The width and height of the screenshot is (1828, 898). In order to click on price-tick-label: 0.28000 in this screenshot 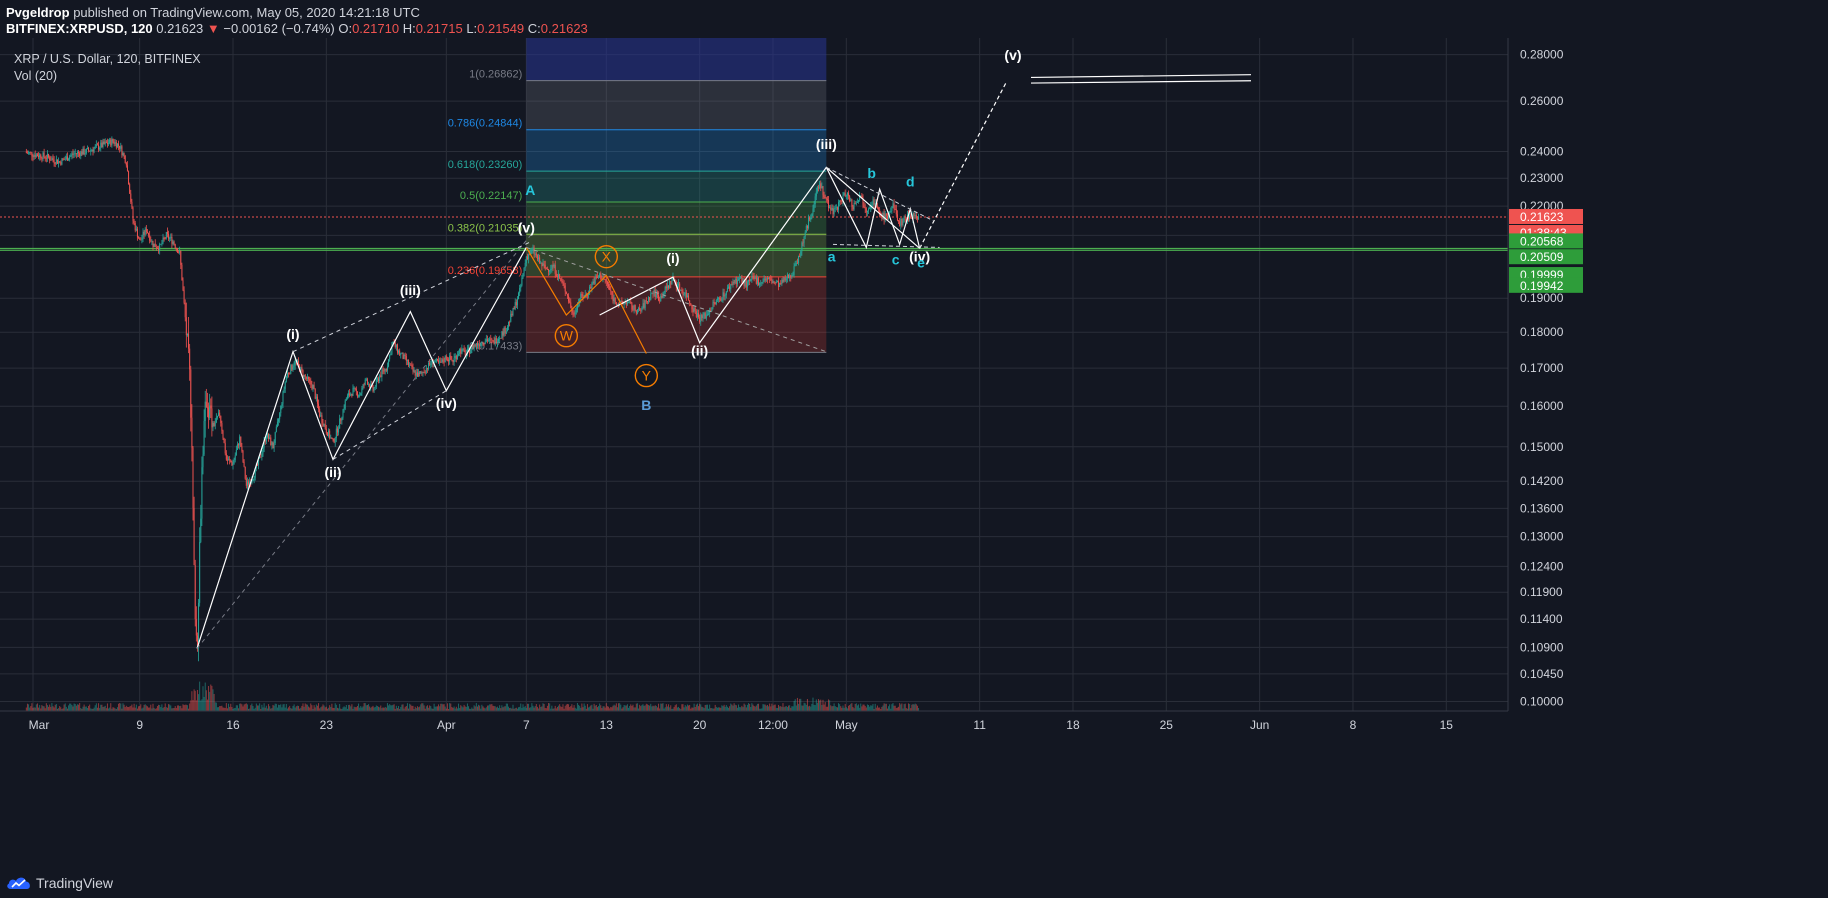, I will do `click(1542, 55)`.